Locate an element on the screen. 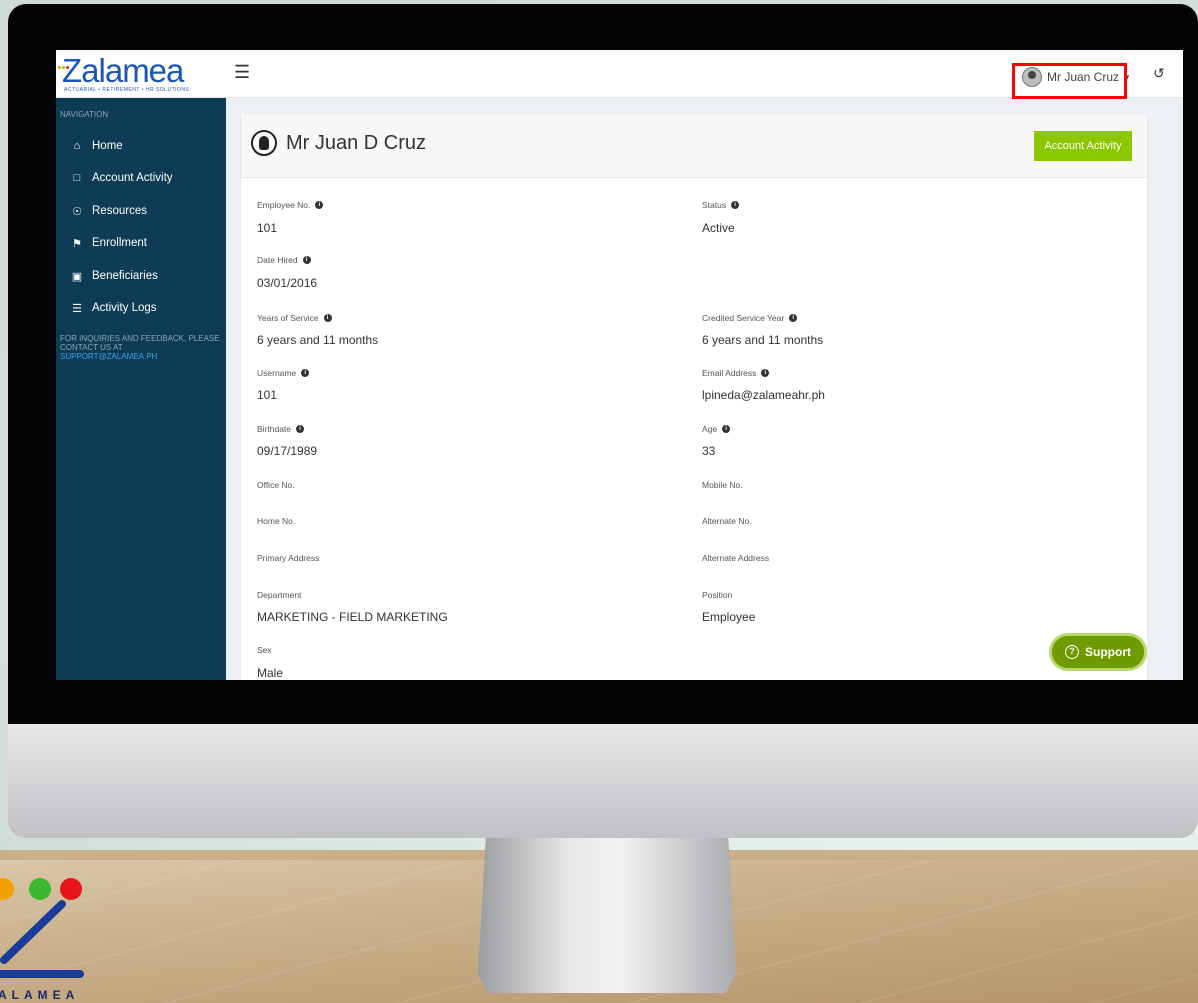 This screenshot has height=1003, width=1198. brand-dot-orange-icon is located at coordinates (7, 889).